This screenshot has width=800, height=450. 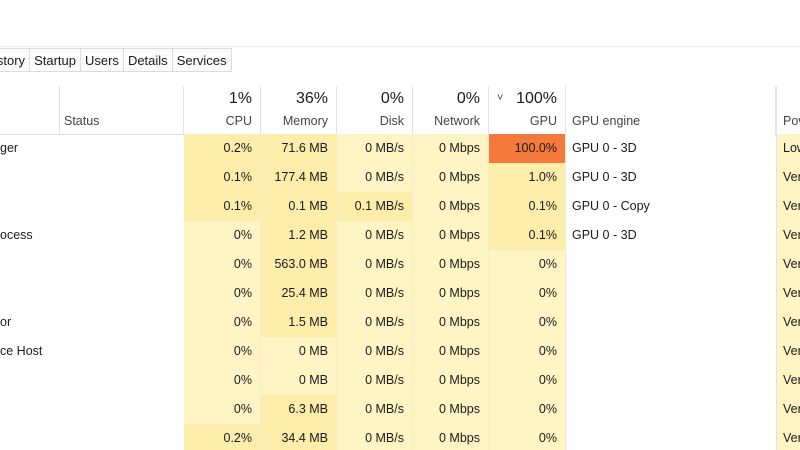 I want to click on table-row: 0.2%34.4 MB0 MB/s0 Mbps0% Very, so click(x=400, y=437).